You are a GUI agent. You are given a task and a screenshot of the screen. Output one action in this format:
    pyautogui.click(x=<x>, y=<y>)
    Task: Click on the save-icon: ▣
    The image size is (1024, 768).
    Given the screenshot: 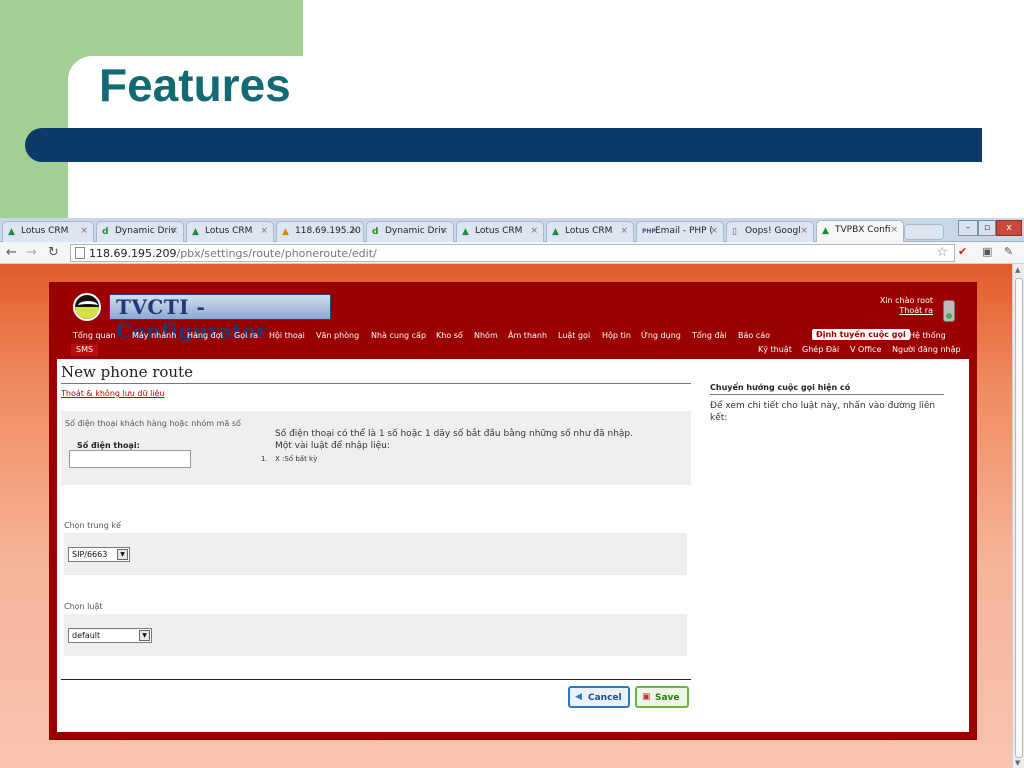 What is the action you would take?
    pyautogui.click(x=646, y=697)
    